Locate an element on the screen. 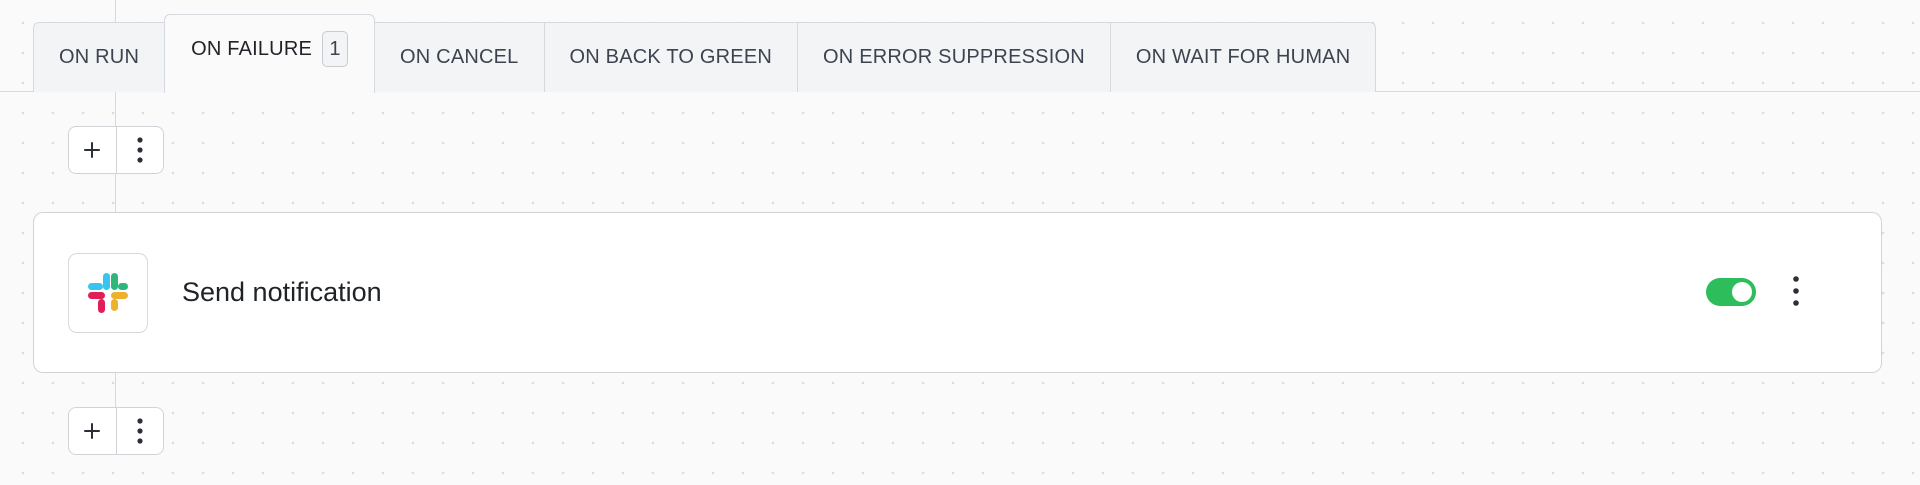 The image size is (1920, 485). tab-label: ON ERROR SUPPRESSION is located at coordinates (954, 57).